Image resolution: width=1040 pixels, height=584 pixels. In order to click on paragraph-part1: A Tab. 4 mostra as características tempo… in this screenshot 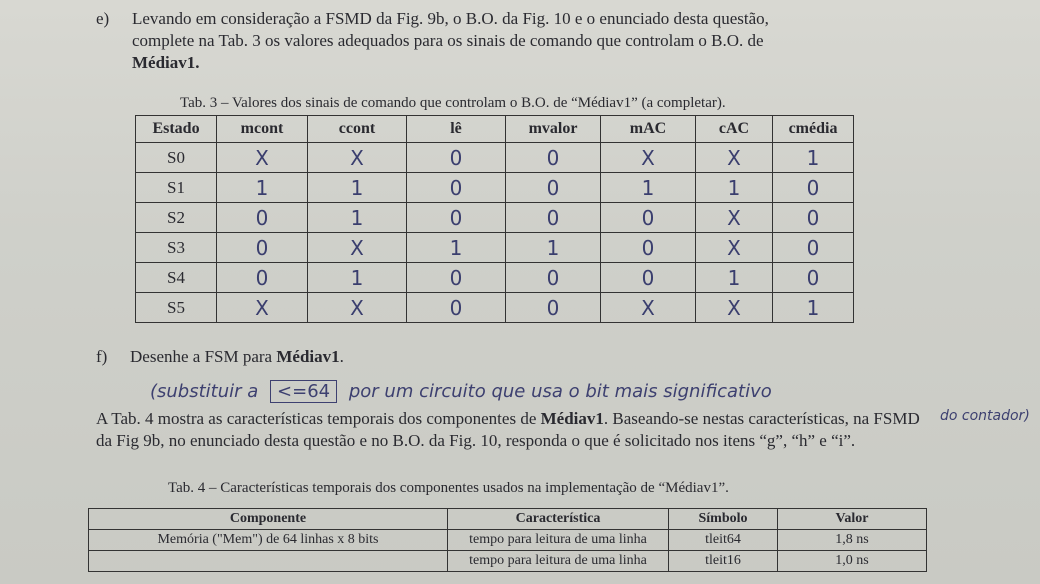, I will do `click(318, 418)`.